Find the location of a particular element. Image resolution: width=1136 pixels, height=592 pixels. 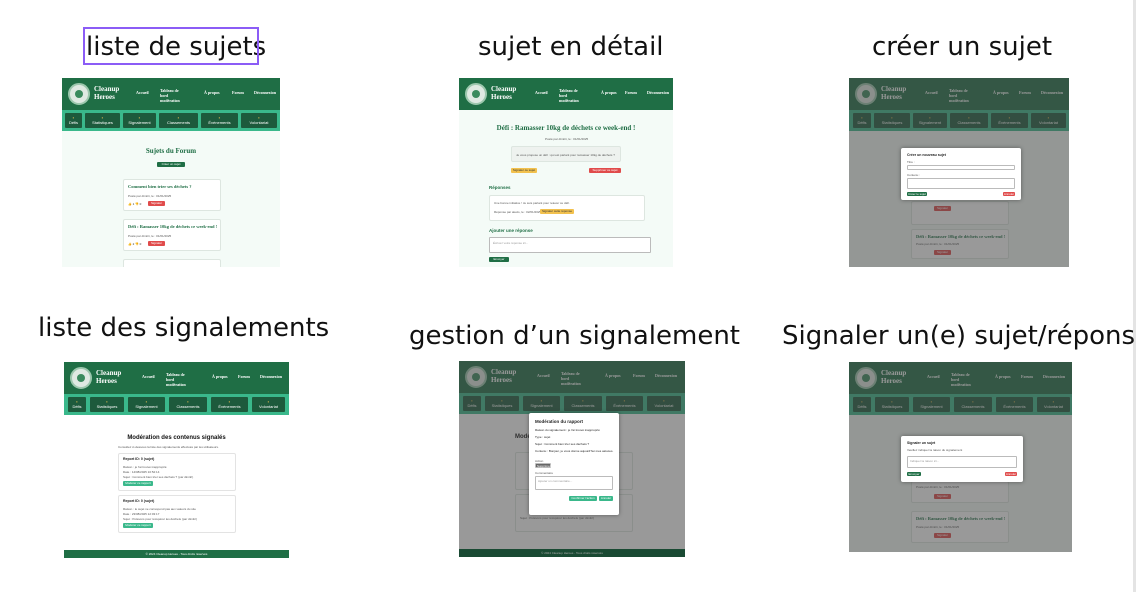

caption-report-manage: gestion d’un signalement is located at coordinates (575, 336).